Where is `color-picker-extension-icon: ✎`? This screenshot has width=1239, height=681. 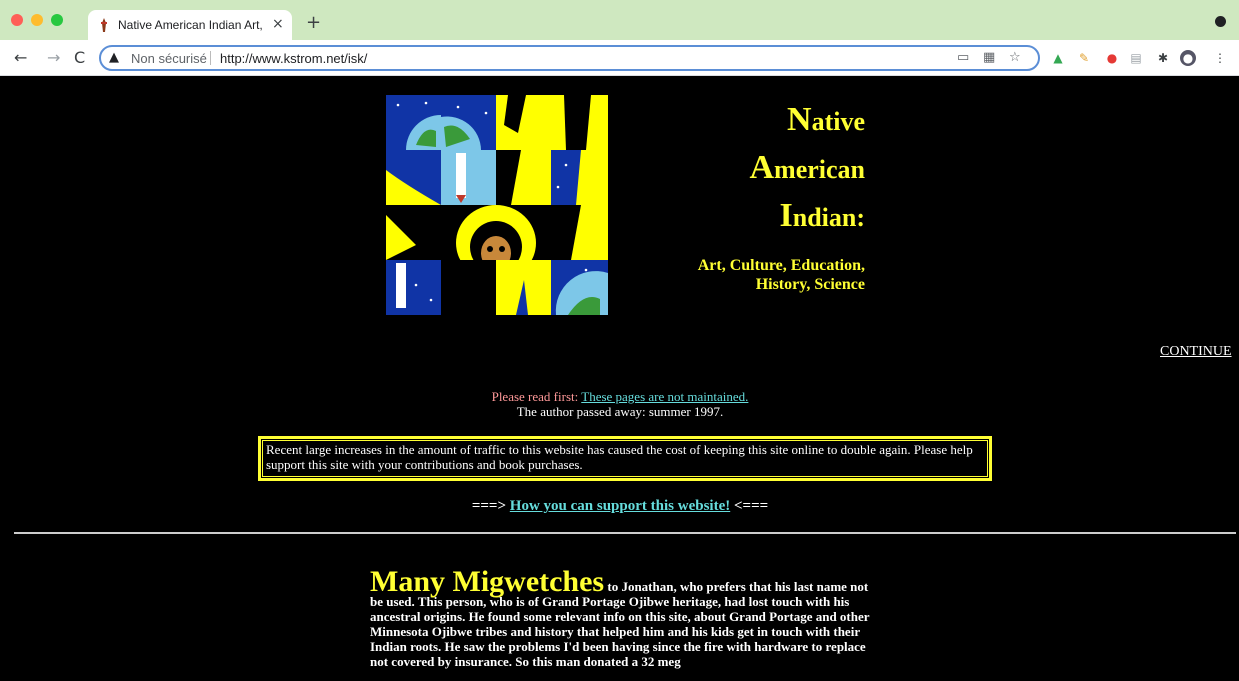
color-picker-extension-icon: ✎ is located at coordinates (1084, 58).